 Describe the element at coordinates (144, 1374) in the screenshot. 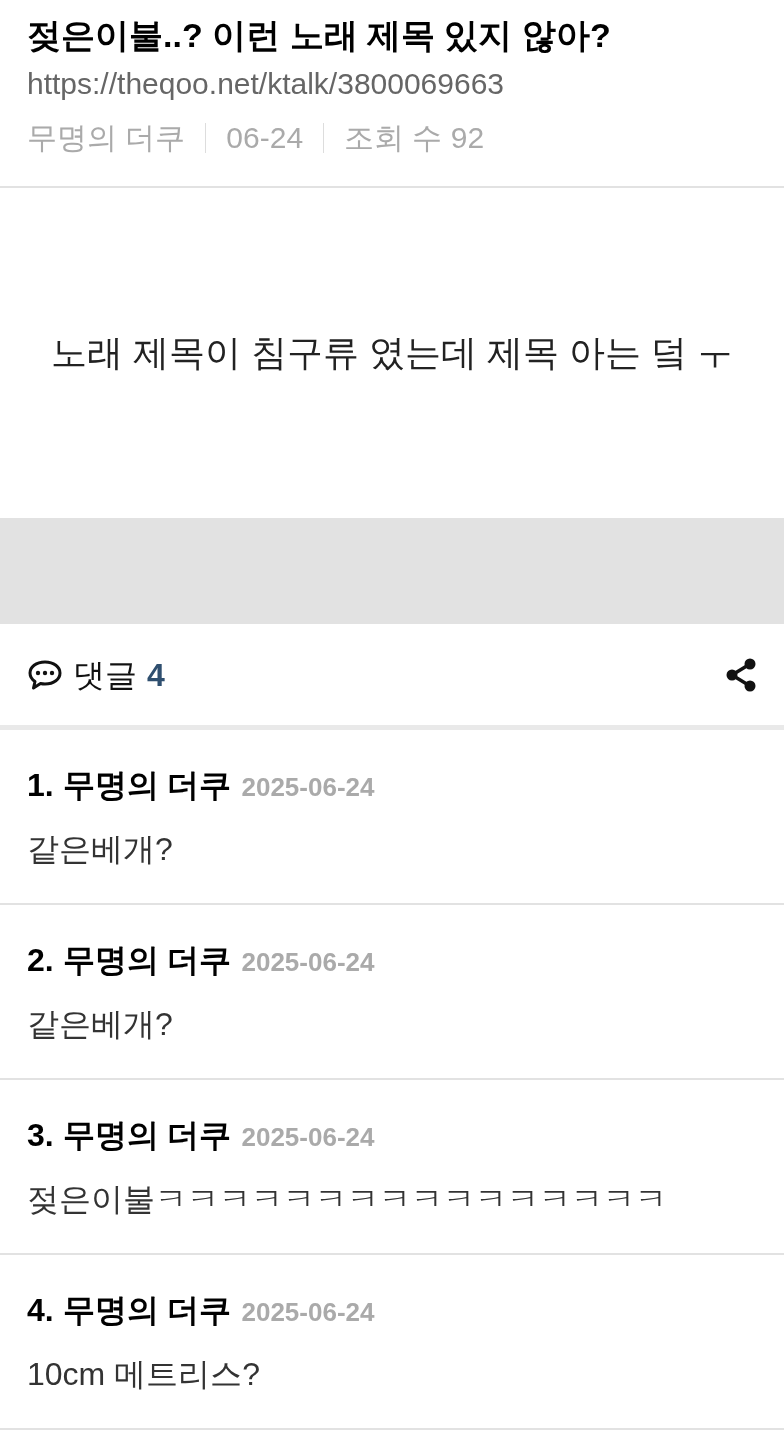

I see `comment-text: 10cm 메트리스?` at that location.